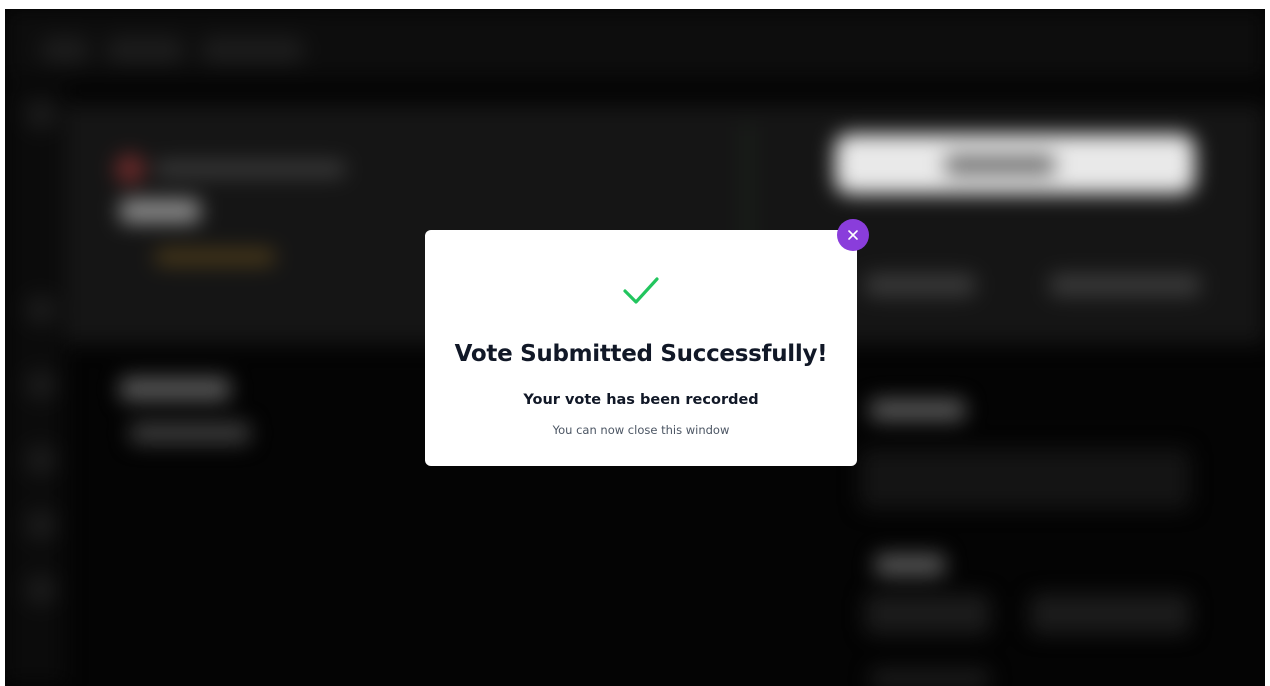 The height and width of the screenshot is (686, 1270). I want to click on close-button, so click(853, 235).